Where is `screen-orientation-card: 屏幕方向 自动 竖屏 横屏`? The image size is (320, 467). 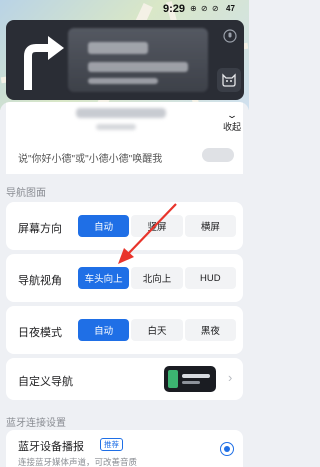 screen-orientation-card: 屏幕方向 自动 竖屏 横屏 is located at coordinates (124, 226).